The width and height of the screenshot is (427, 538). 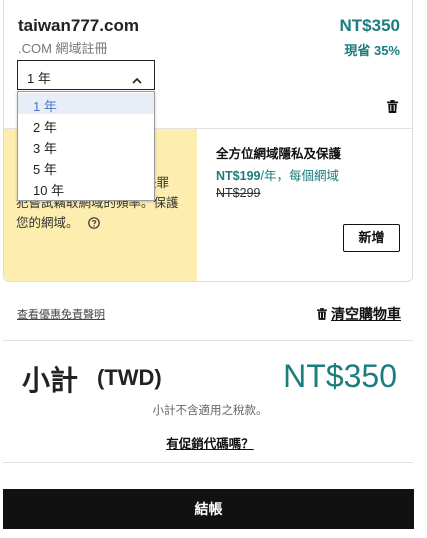 What do you see at coordinates (210, 411) in the screenshot?
I see `tax-note: 小計不含適用之稅款。` at bounding box center [210, 411].